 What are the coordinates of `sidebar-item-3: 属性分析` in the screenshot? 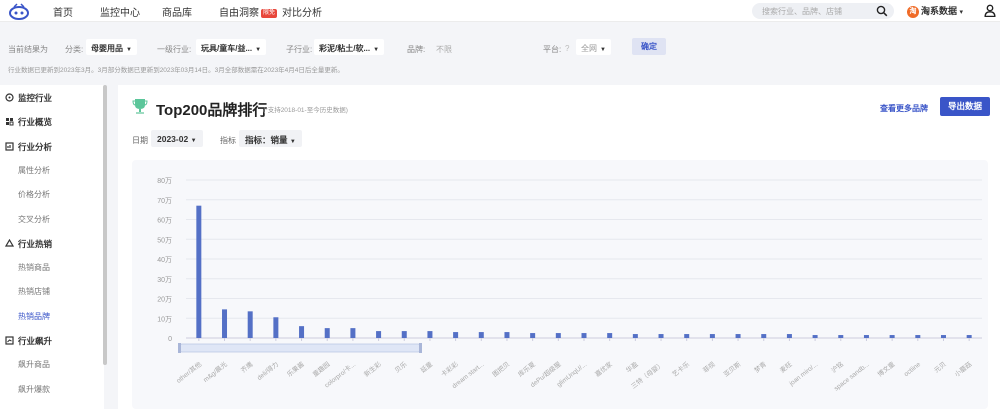 It's located at (50, 173).